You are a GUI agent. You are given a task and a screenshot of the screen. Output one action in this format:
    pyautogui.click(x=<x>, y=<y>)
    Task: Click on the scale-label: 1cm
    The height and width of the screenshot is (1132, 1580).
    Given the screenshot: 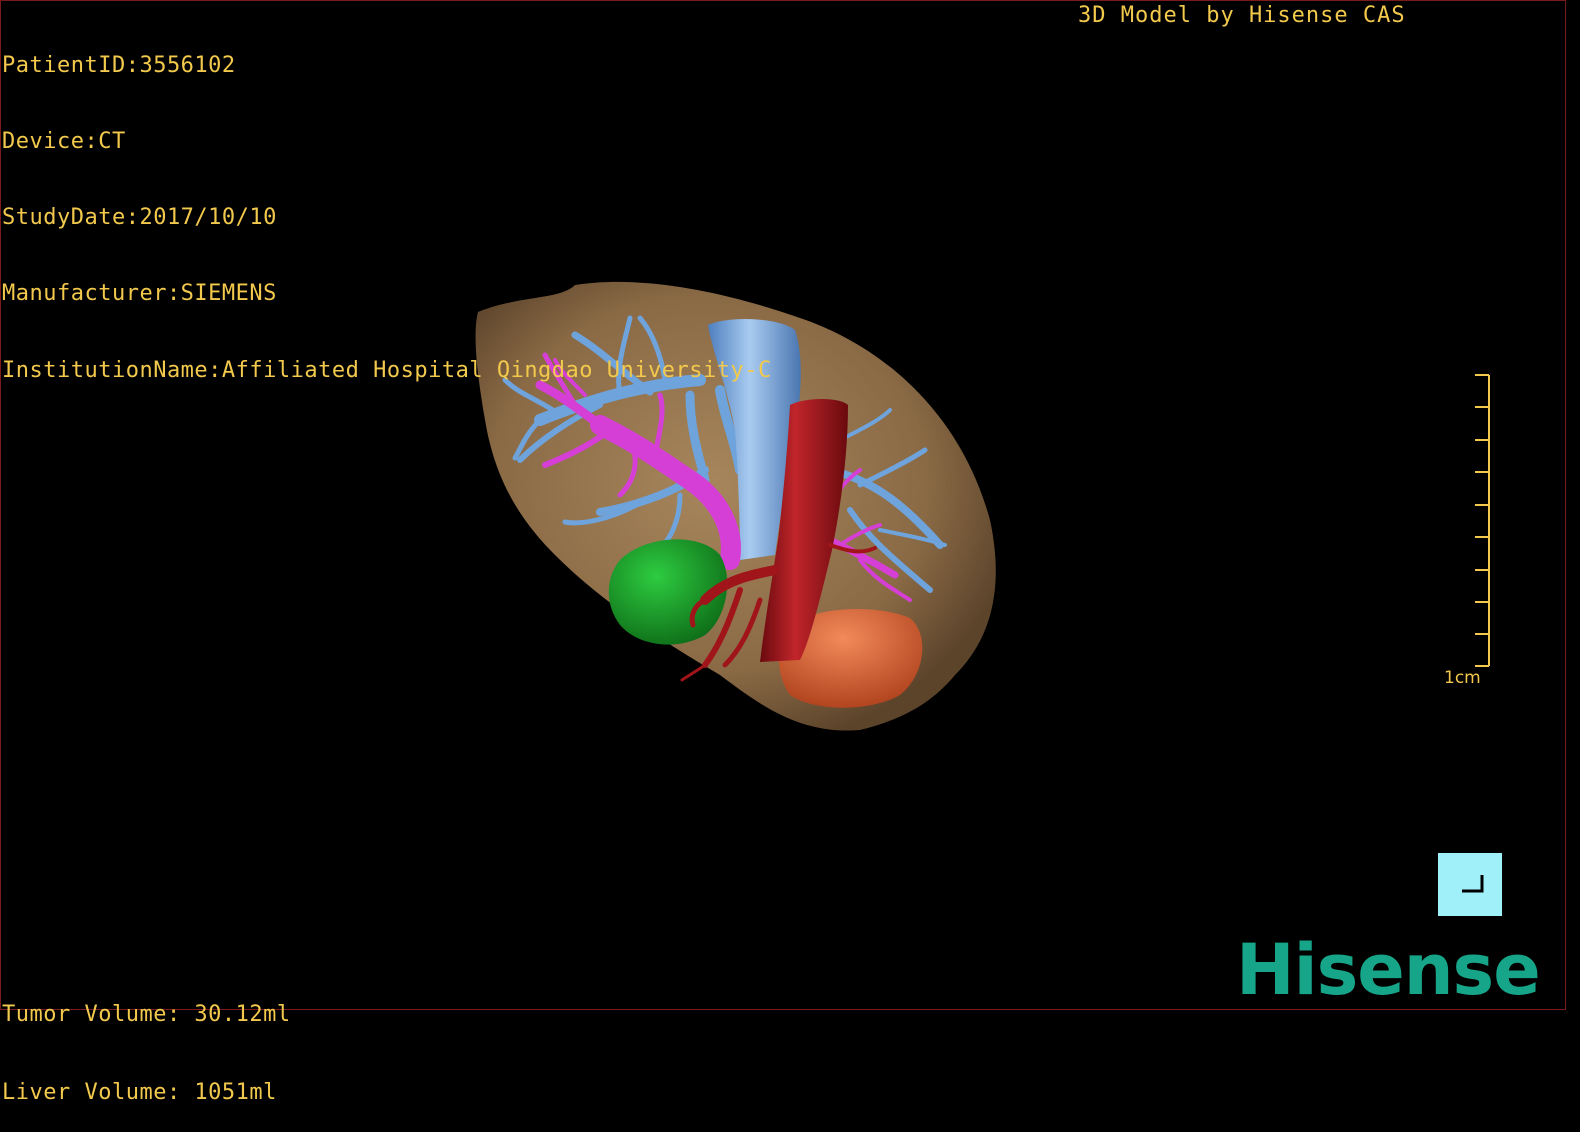 What is the action you would take?
    pyautogui.click(x=1462, y=678)
    